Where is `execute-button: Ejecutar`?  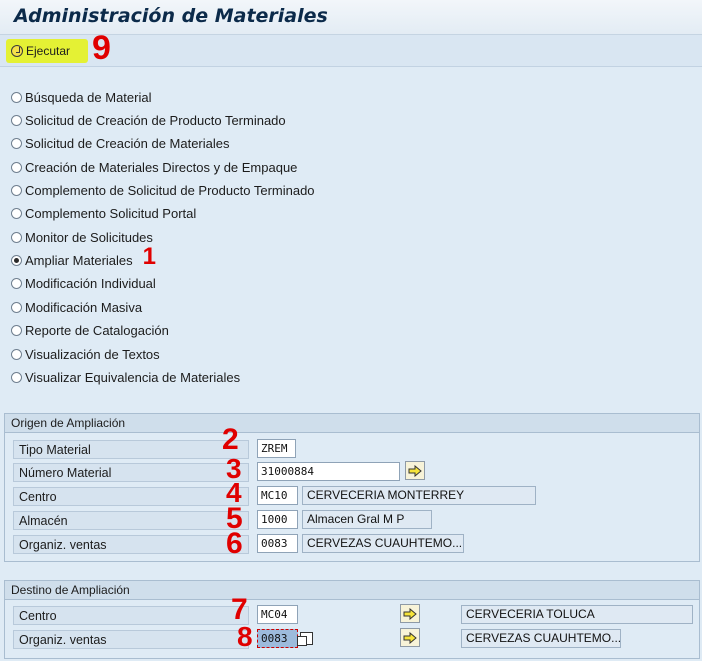 execute-button: Ejecutar is located at coordinates (41, 51).